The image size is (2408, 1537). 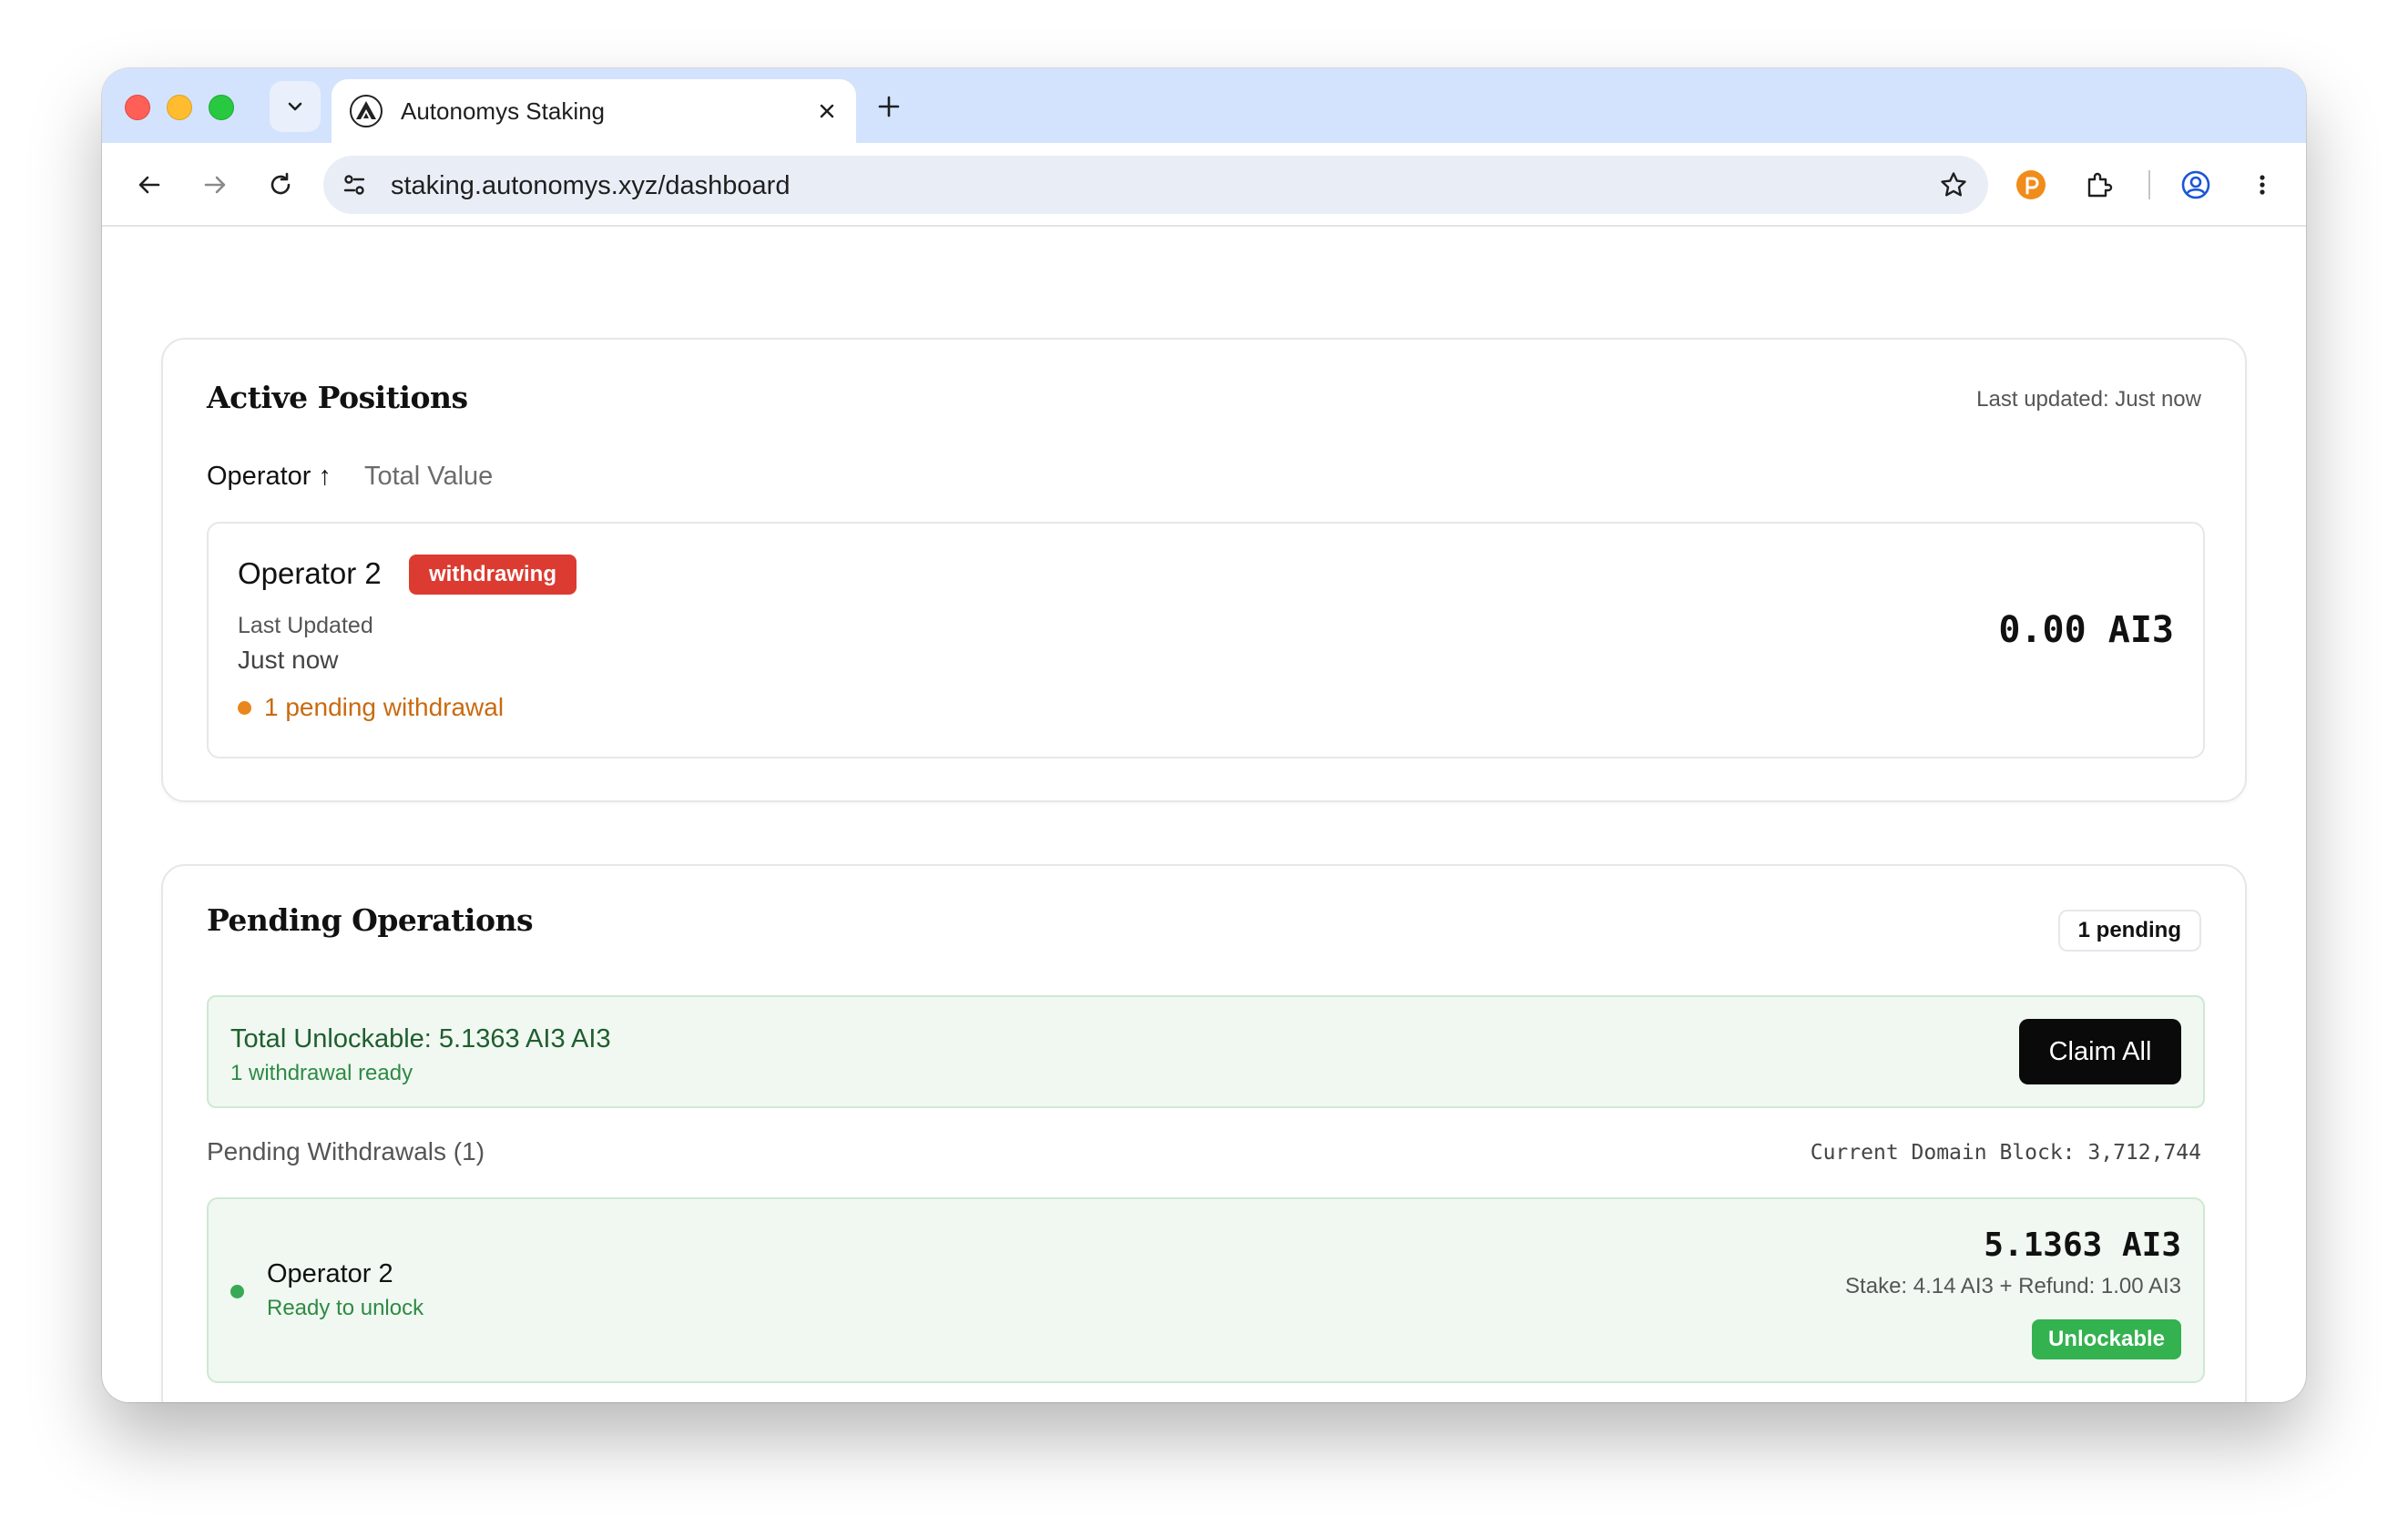 I want to click on status-dot-icon, so click(x=244, y=707).